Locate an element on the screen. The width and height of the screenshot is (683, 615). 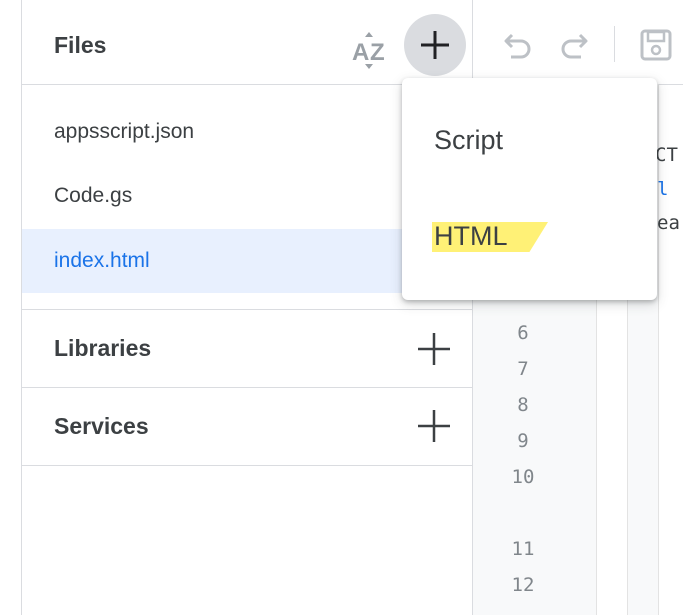
window-frame is located at coordinates (11, 307).